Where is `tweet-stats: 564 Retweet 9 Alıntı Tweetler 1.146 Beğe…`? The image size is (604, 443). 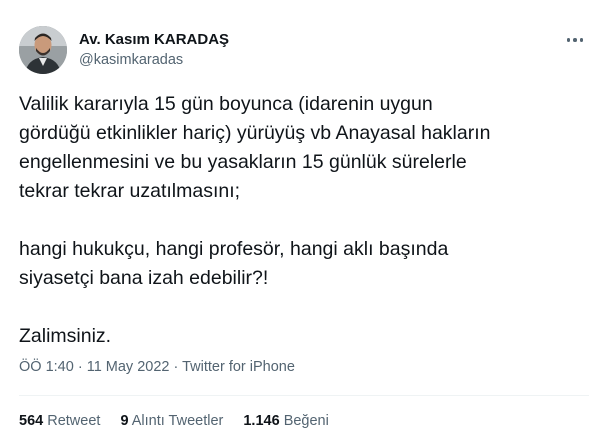 tweet-stats: 564 Retweet 9 Alıntı Tweetler 1.146 Beğe… is located at coordinates (184, 421).